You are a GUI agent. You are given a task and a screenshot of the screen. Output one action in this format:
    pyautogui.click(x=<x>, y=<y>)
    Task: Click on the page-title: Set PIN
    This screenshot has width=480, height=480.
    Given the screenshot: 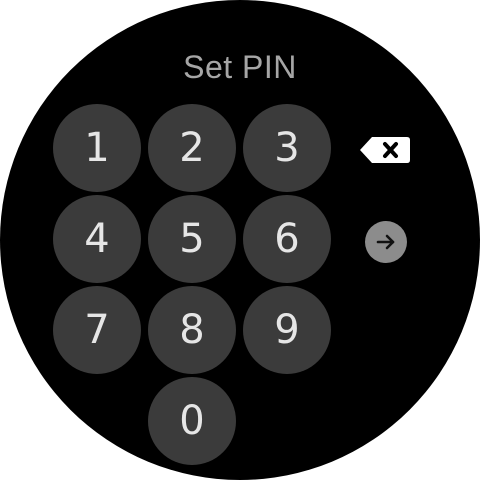 What is the action you would take?
    pyautogui.click(x=240, y=67)
    